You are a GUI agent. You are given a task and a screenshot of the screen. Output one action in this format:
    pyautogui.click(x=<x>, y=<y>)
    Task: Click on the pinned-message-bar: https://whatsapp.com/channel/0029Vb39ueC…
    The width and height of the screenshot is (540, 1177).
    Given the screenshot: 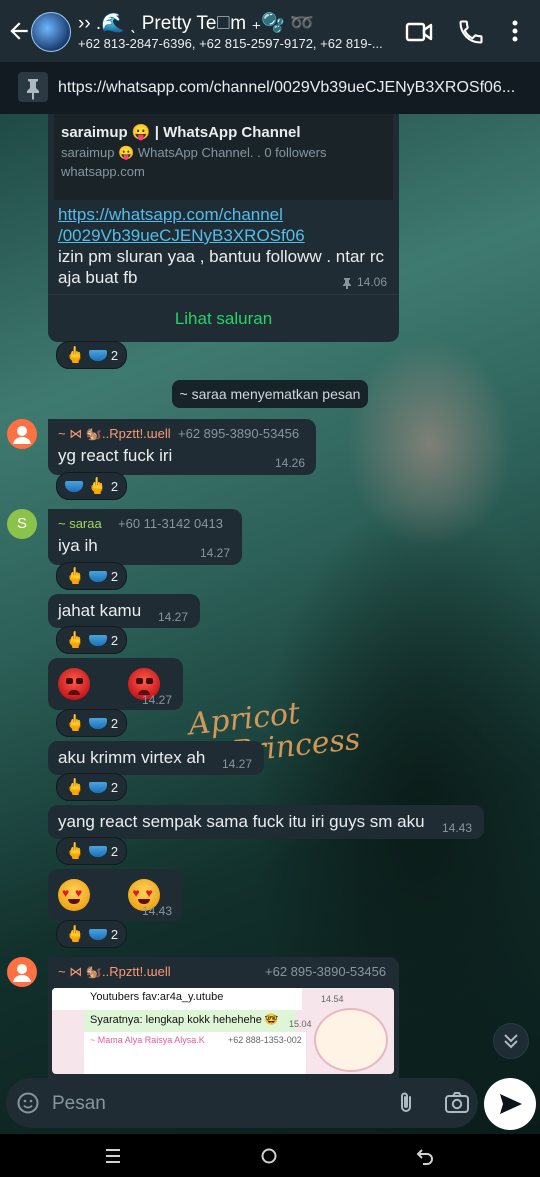 What is the action you would take?
    pyautogui.click(x=270, y=88)
    